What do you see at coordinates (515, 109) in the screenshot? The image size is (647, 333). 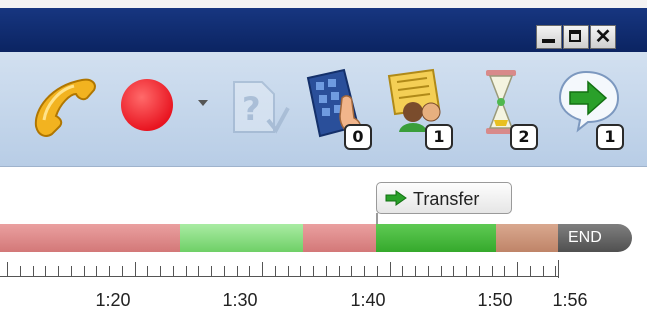 I see `hold-button: 2` at bounding box center [515, 109].